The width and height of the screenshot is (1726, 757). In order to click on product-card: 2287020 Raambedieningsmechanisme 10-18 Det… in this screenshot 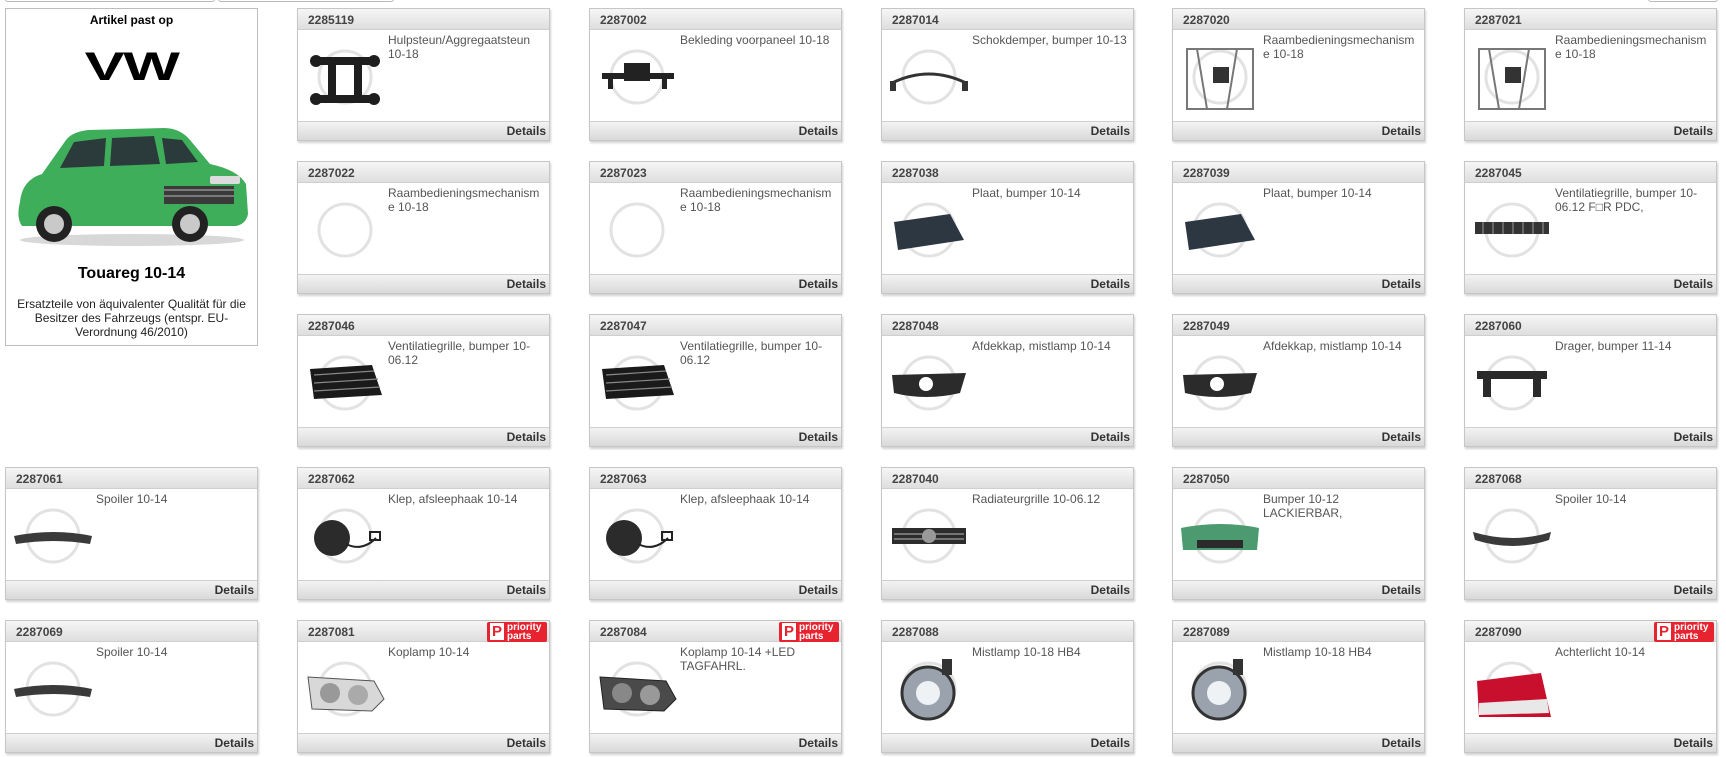, I will do `click(1298, 74)`.